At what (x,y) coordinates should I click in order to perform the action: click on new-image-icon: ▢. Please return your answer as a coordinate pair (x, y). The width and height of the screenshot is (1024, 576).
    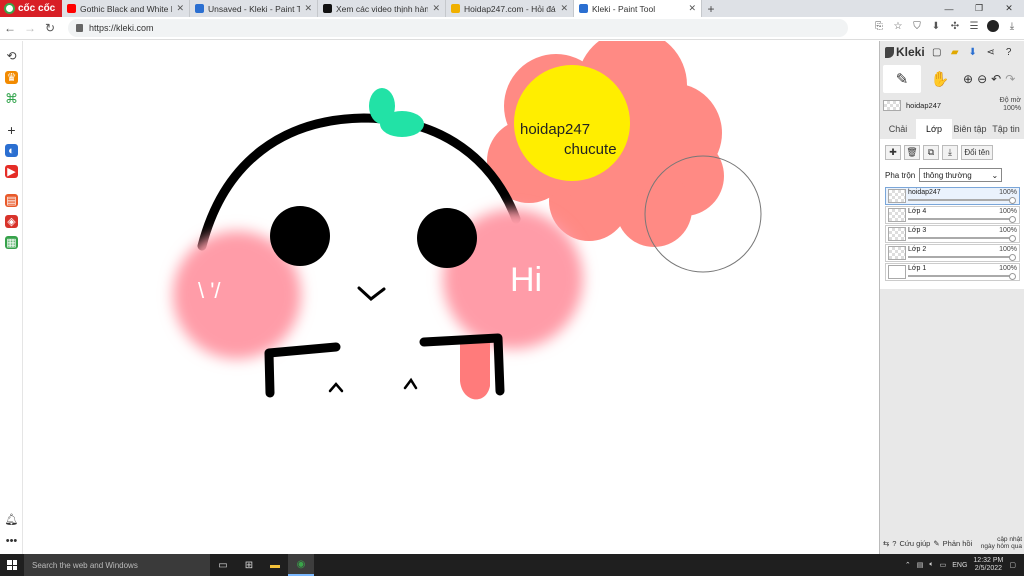
    Looking at the image, I should click on (937, 52).